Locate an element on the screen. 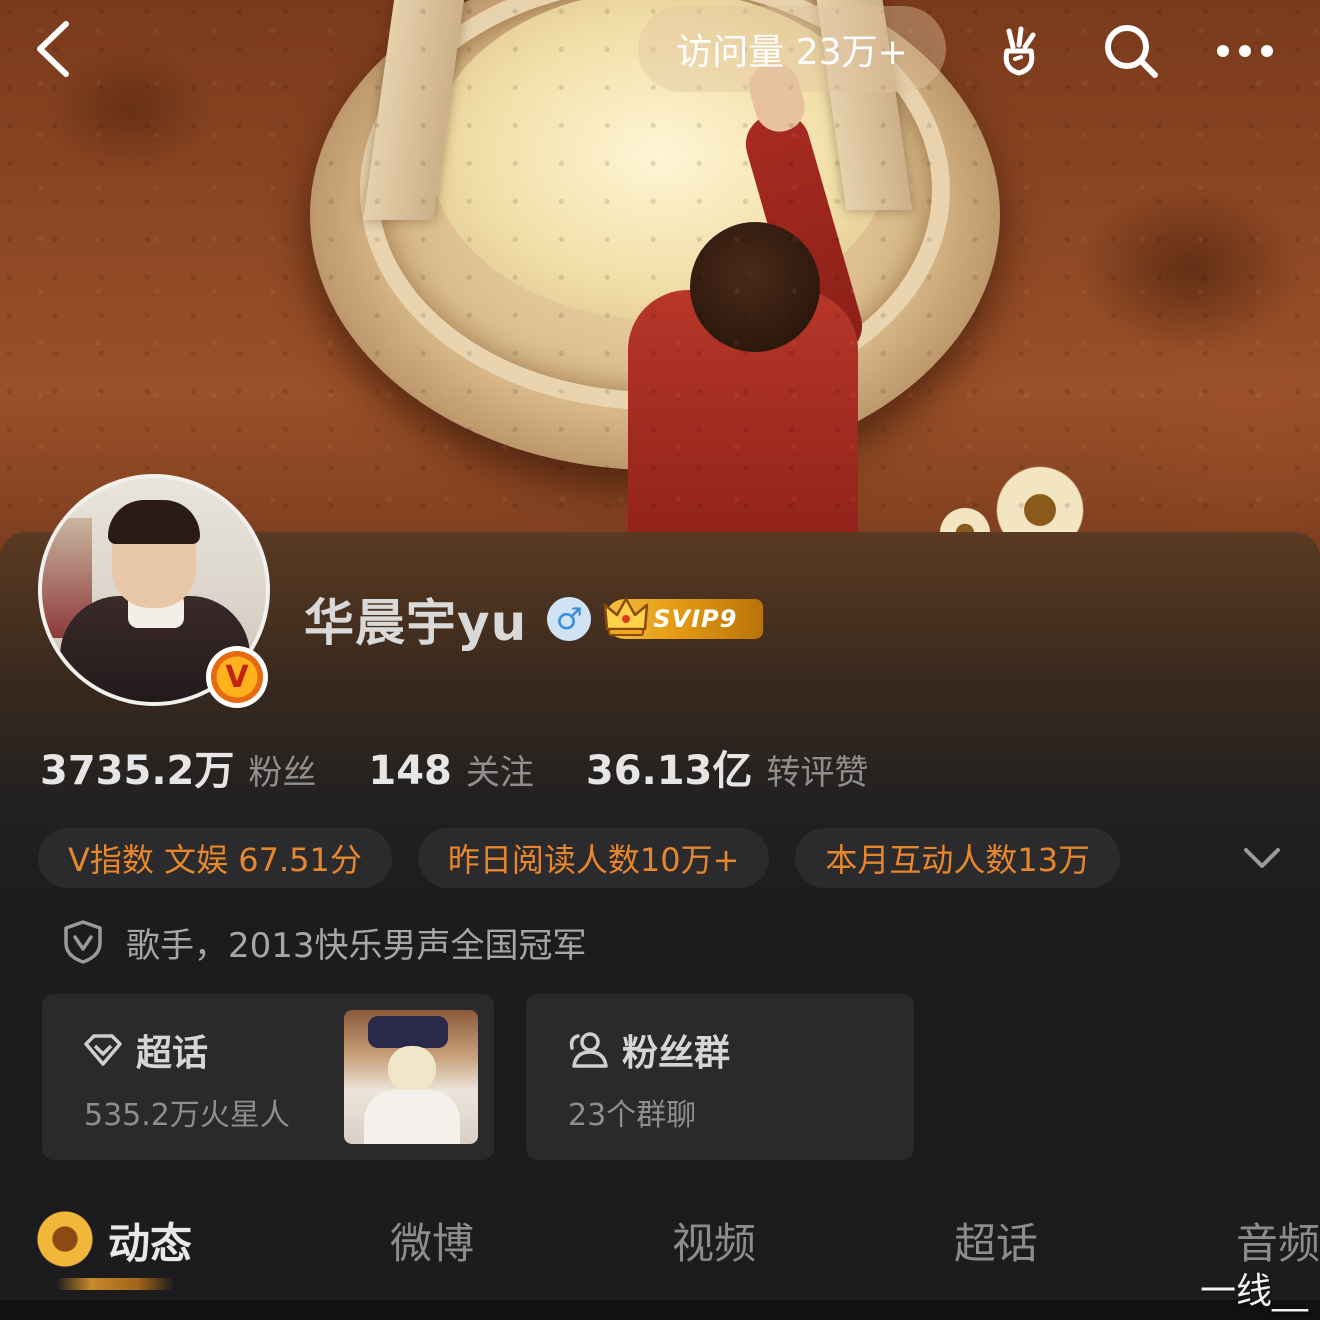 The image size is (1320, 1320). supertopic-thumbnail is located at coordinates (411, 1077).